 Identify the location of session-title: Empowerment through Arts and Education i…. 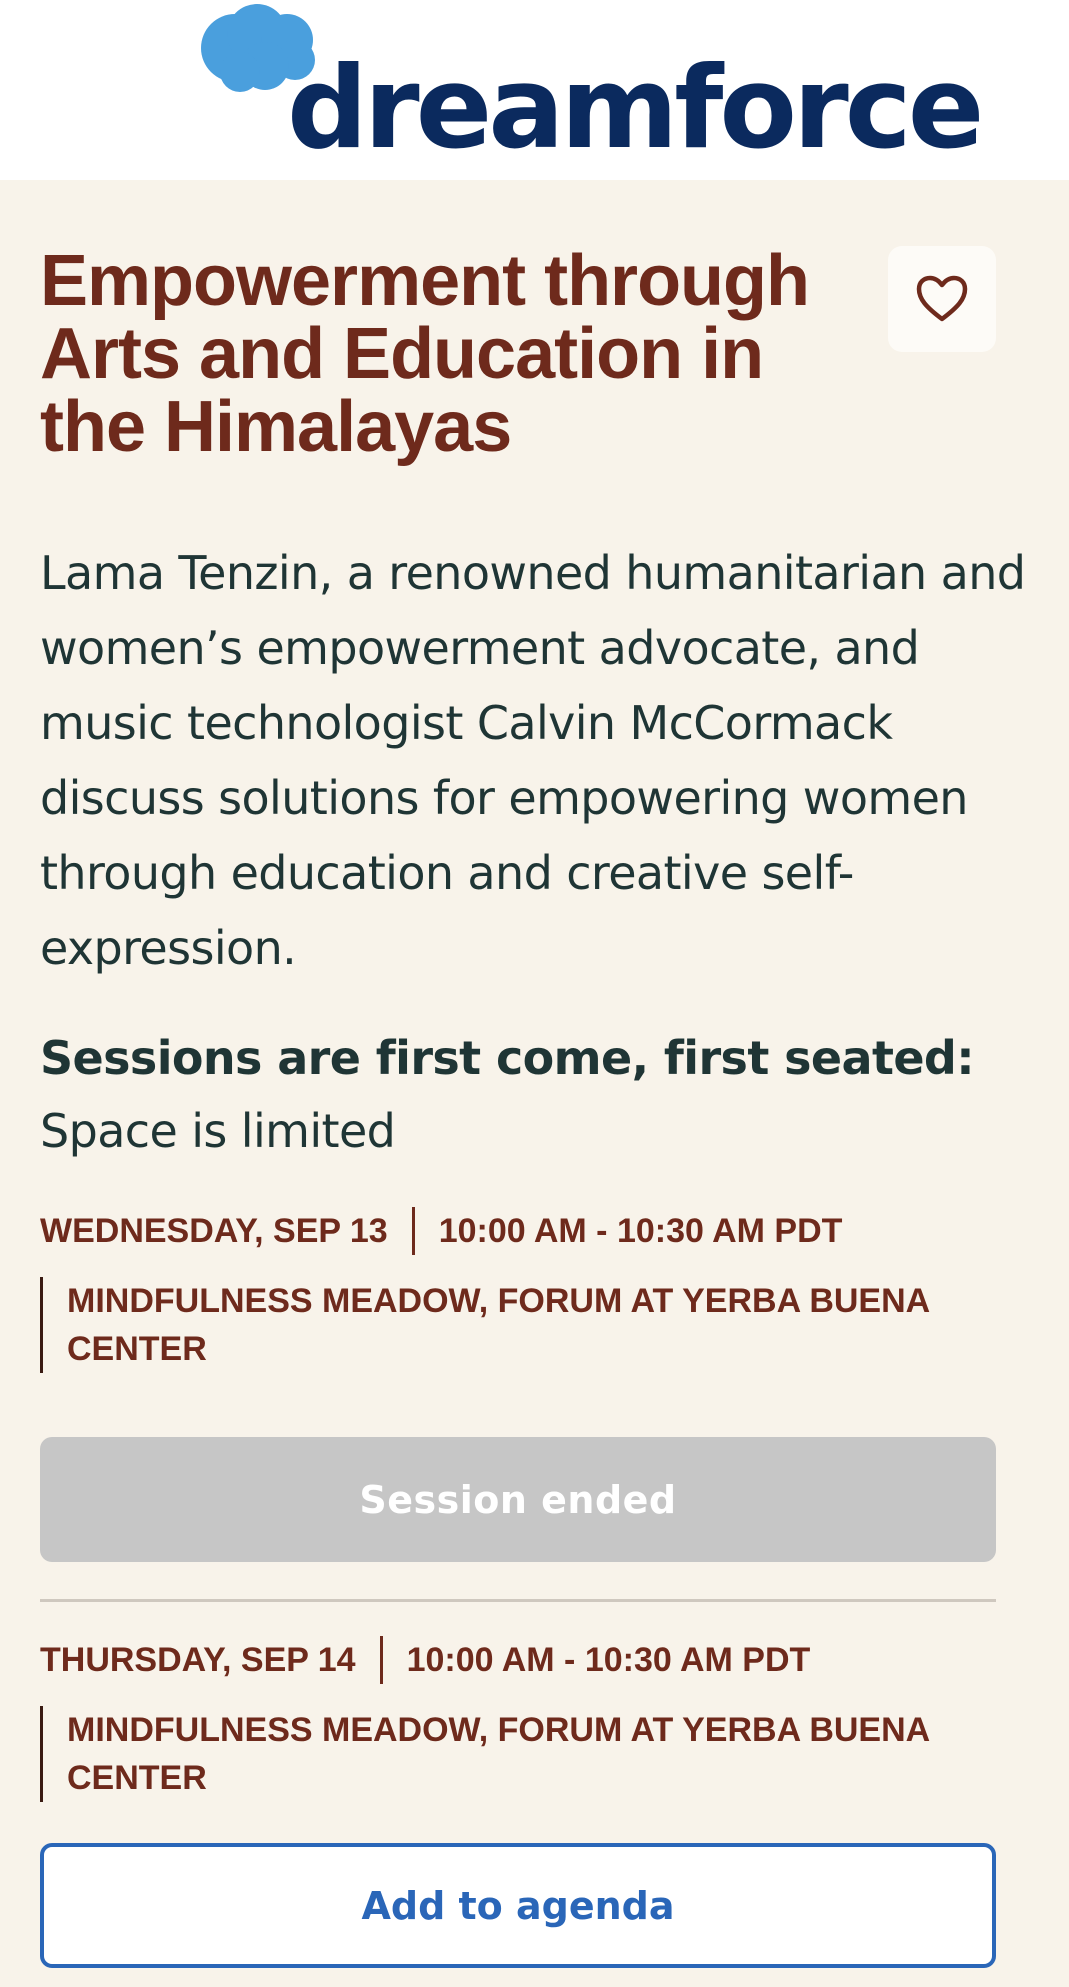
(450, 354).